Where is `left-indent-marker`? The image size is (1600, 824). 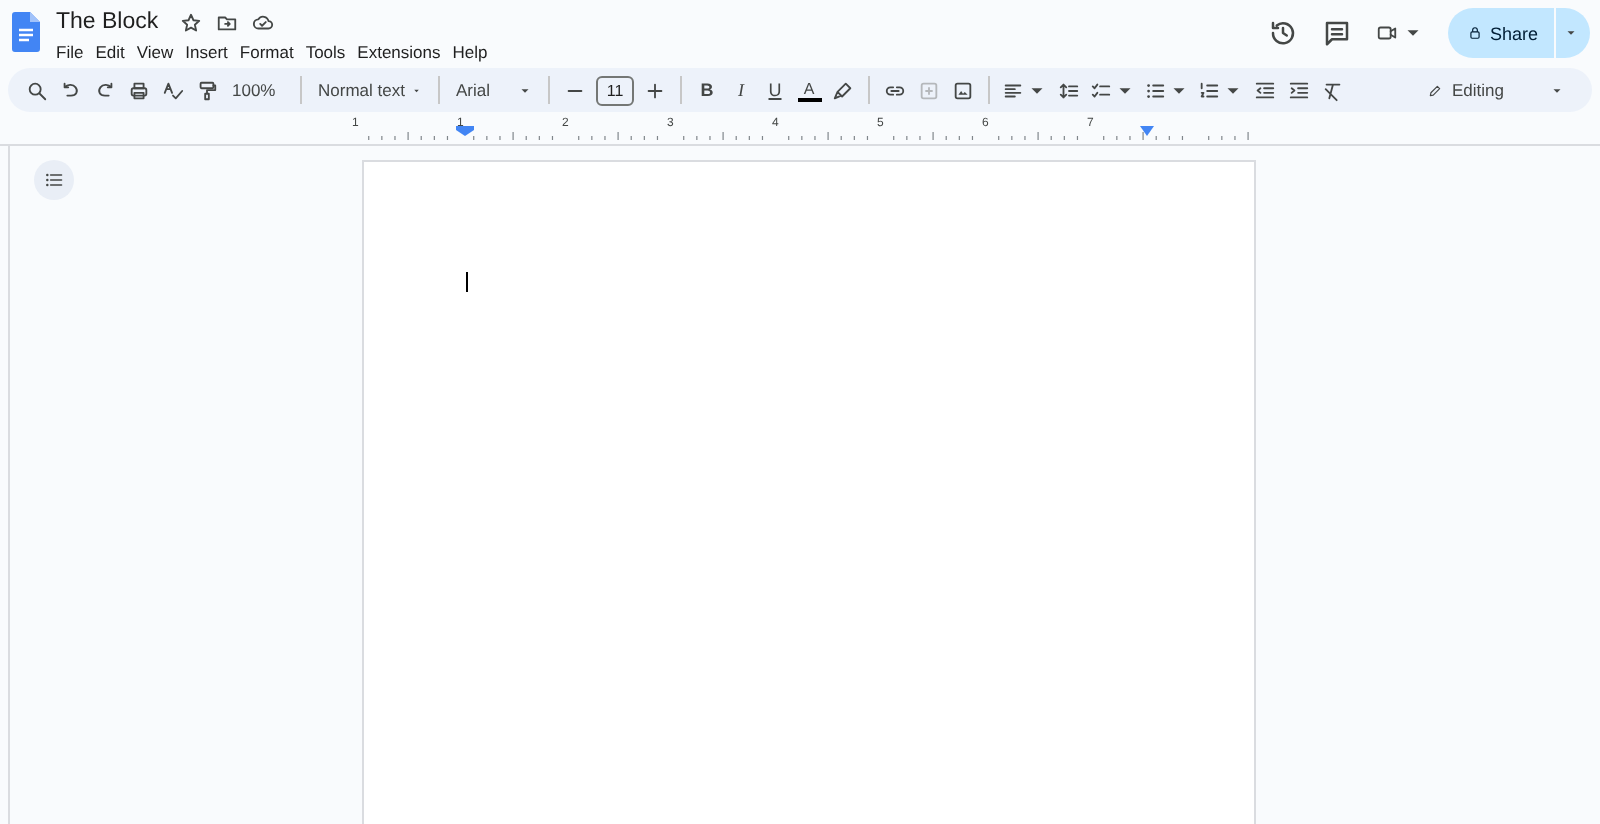 left-indent-marker is located at coordinates (465, 131).